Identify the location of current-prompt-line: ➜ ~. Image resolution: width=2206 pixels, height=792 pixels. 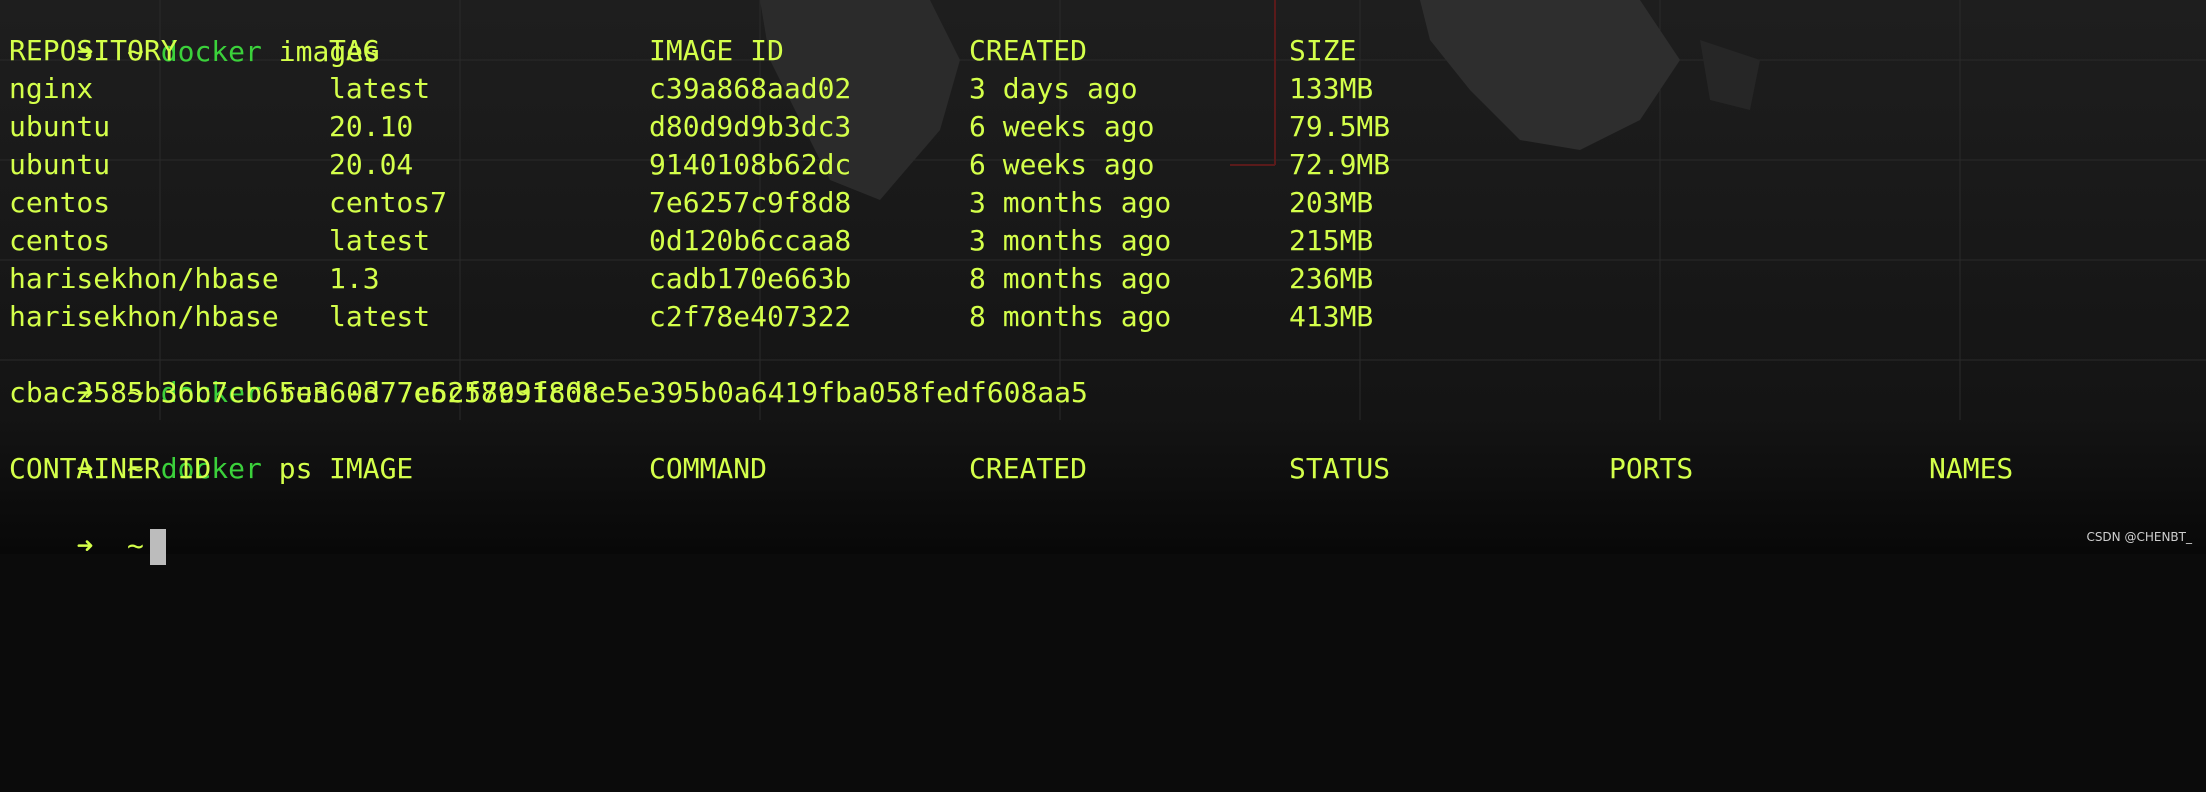
(87, 527).